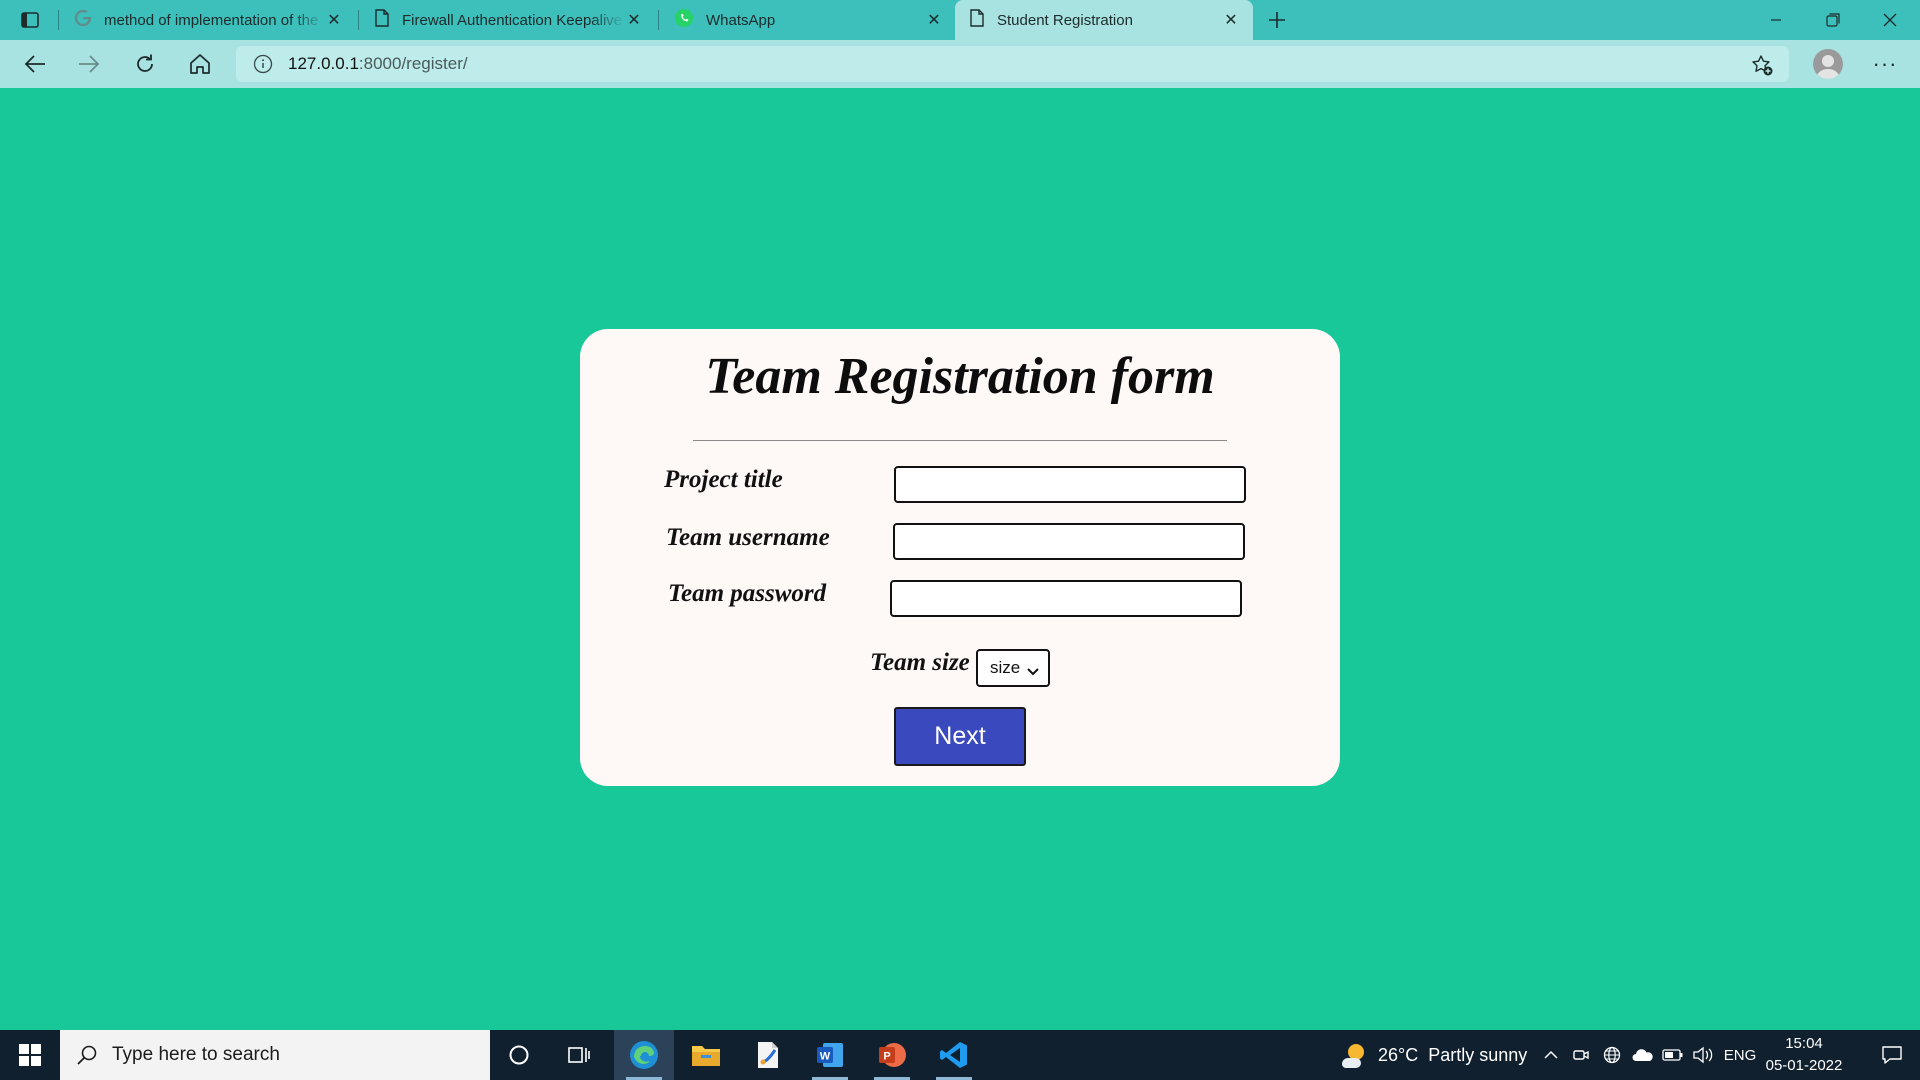 This screenshot has height=1080, width=1920. I want to click on team-password-input, so click(1066, 598).